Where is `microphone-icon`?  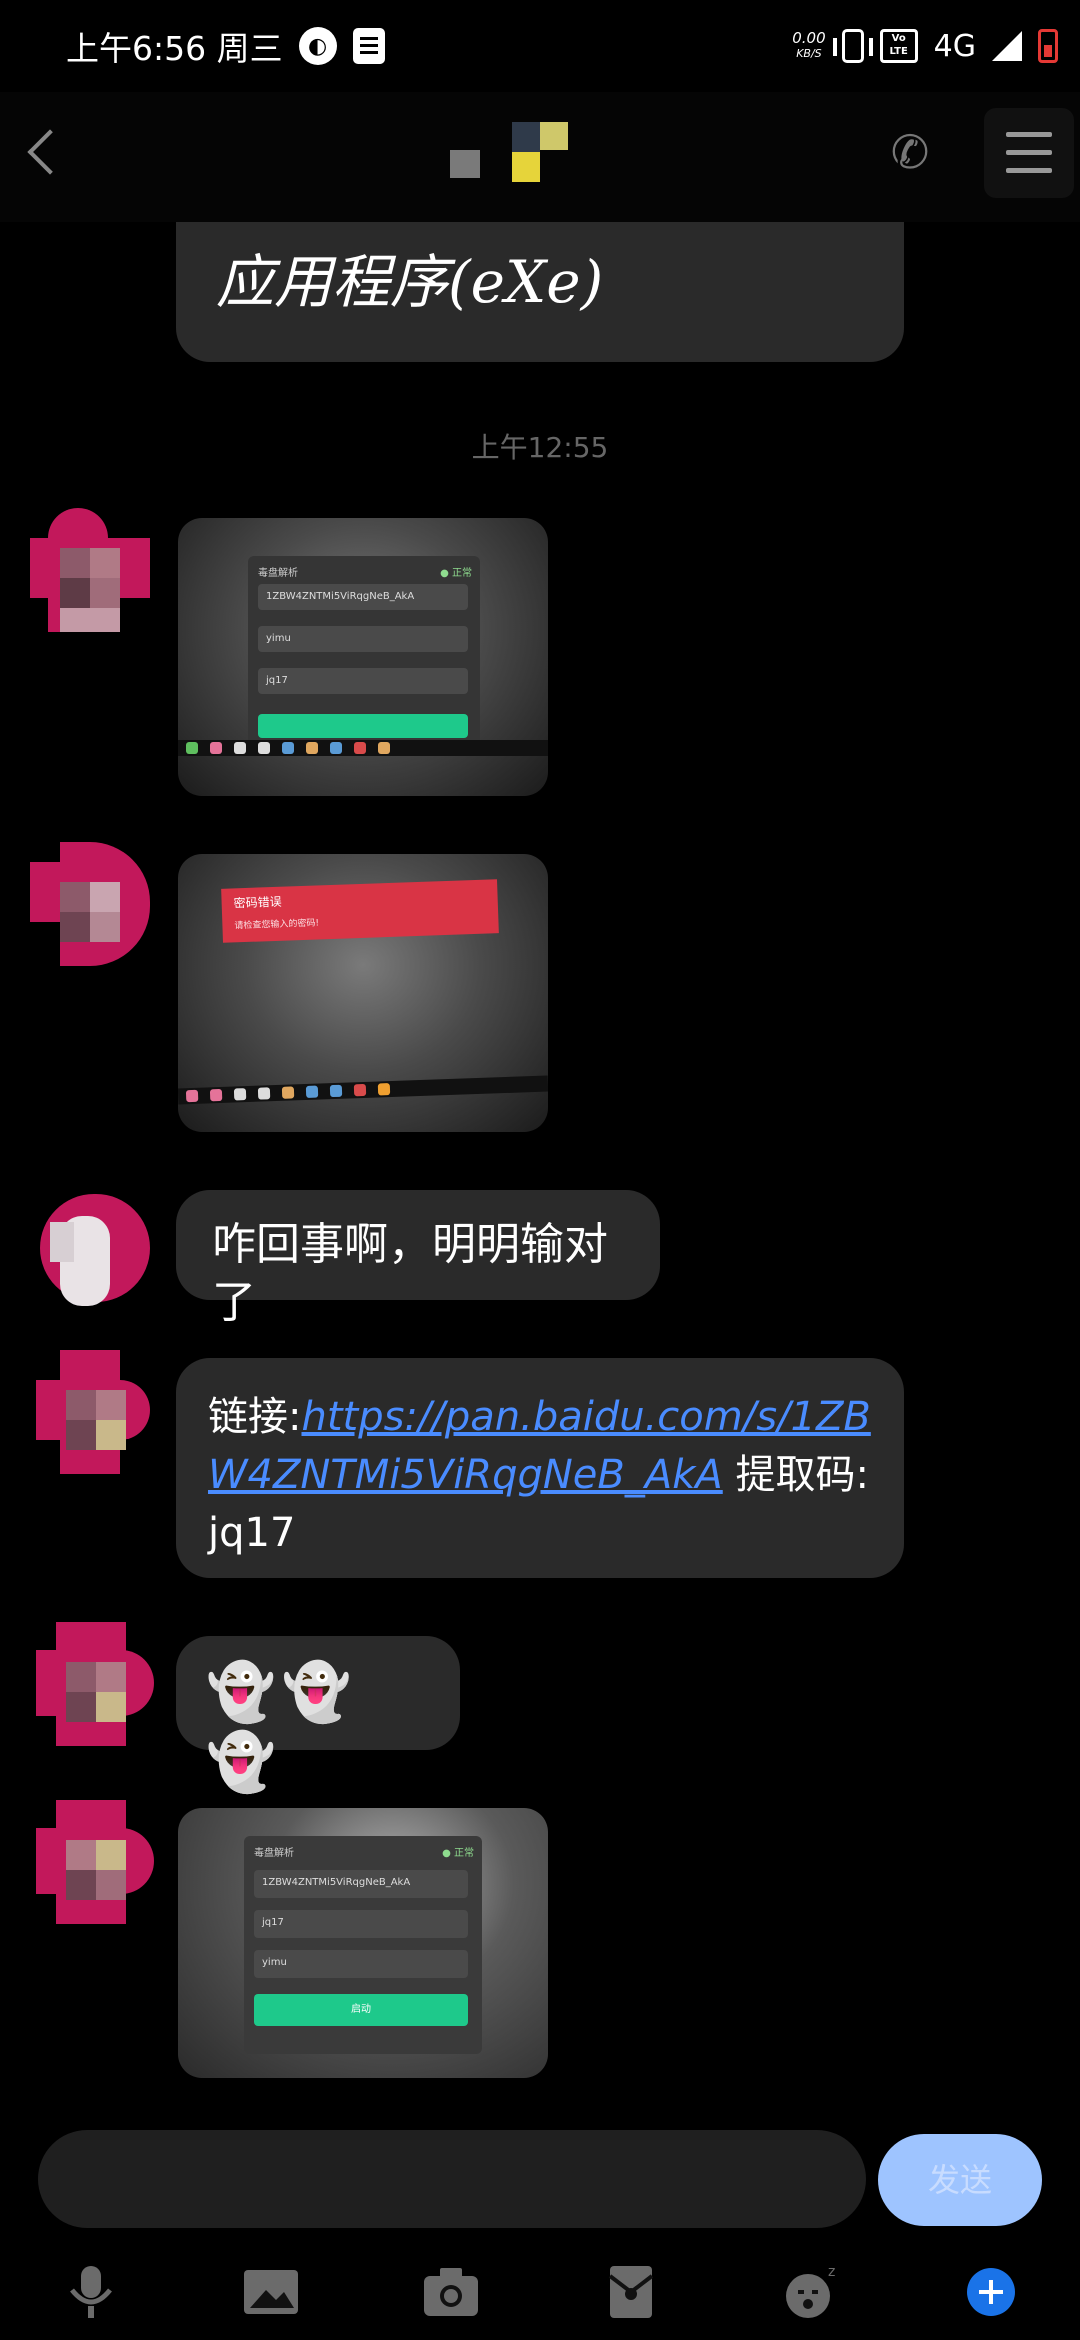
microphone-icon is located at coordinates (91, 2292).